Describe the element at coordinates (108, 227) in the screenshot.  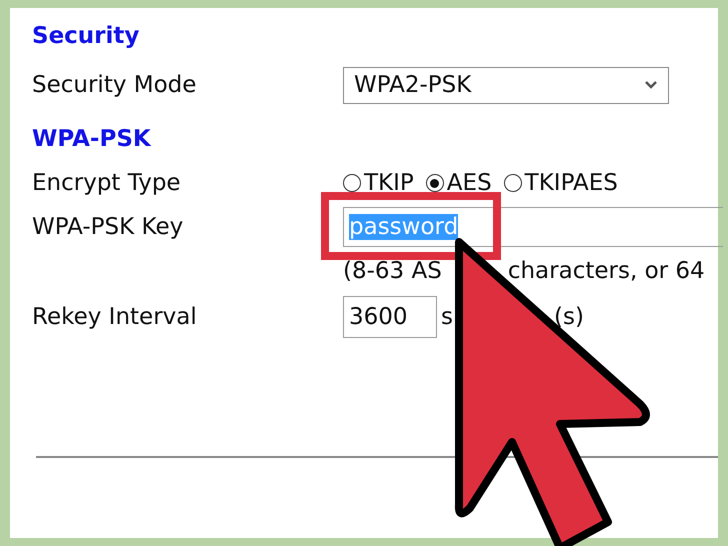
I see `field-label: WPA-PSK Key` at that location.